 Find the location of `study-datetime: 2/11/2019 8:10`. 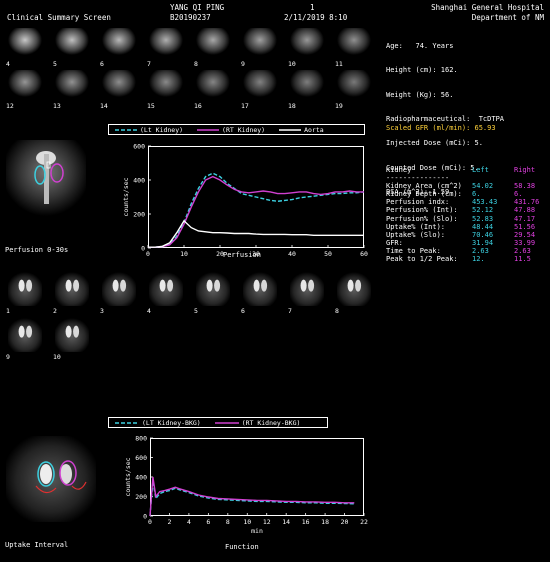

study-datetime: 2/11/2019 8:10 is located at coordinates (316, 17).